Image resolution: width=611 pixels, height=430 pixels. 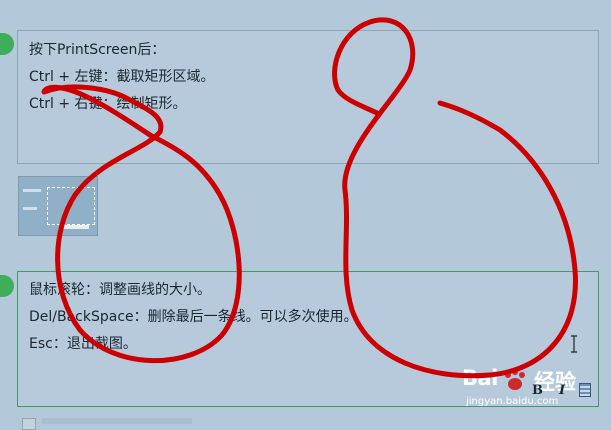 What do you see at coordinates (512, 401) in the screenshot?
I see `watermark-url: jingyan.baidu.com` at bounding box center [512, 401].